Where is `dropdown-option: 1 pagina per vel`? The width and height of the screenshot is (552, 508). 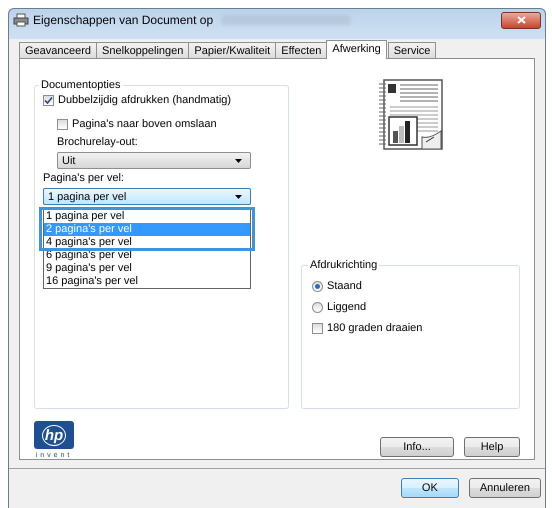 dropdown-option: 1 pagina per vel is located at coordinates (147, 216).